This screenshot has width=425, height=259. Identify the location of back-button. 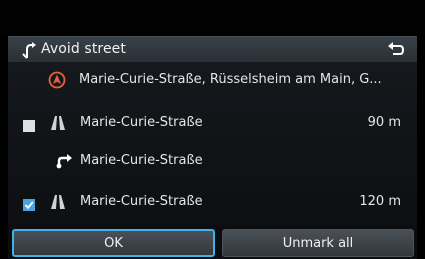
(396, 50).